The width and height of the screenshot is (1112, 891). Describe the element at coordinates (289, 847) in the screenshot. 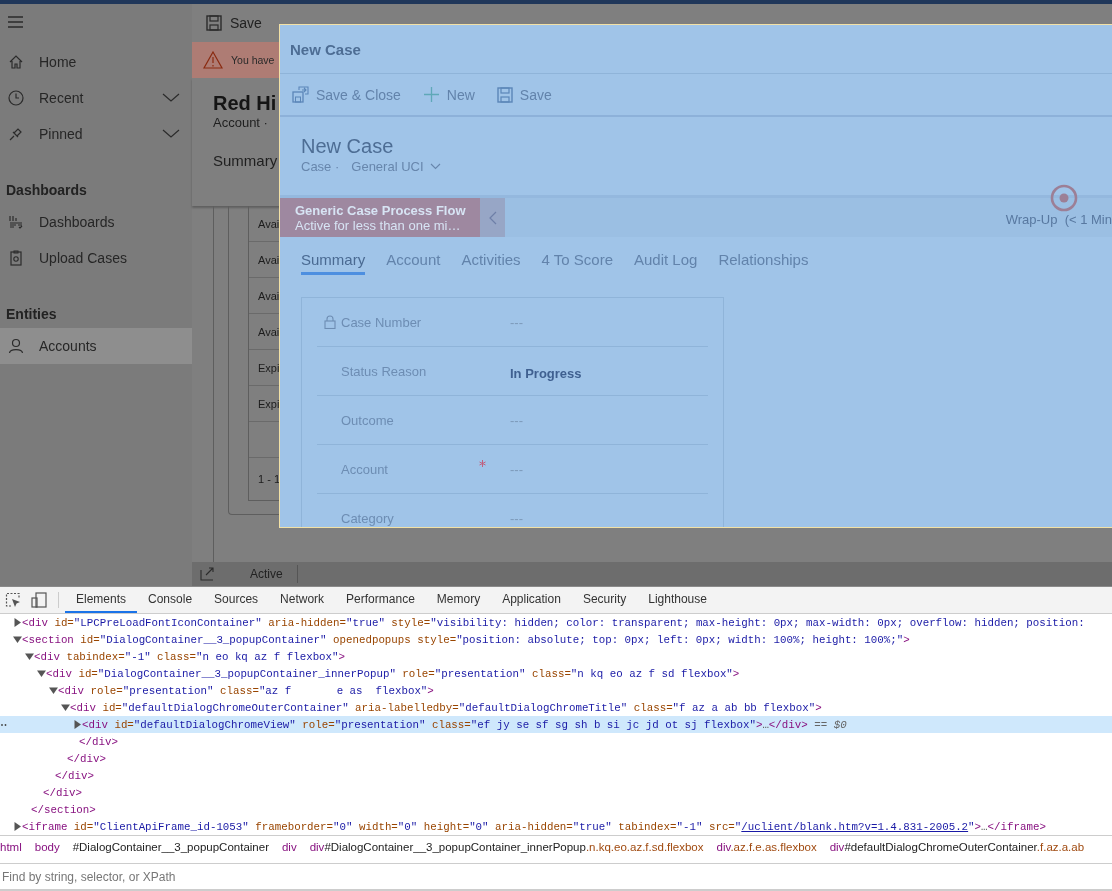

I see `breadcrumb: div` at that location.